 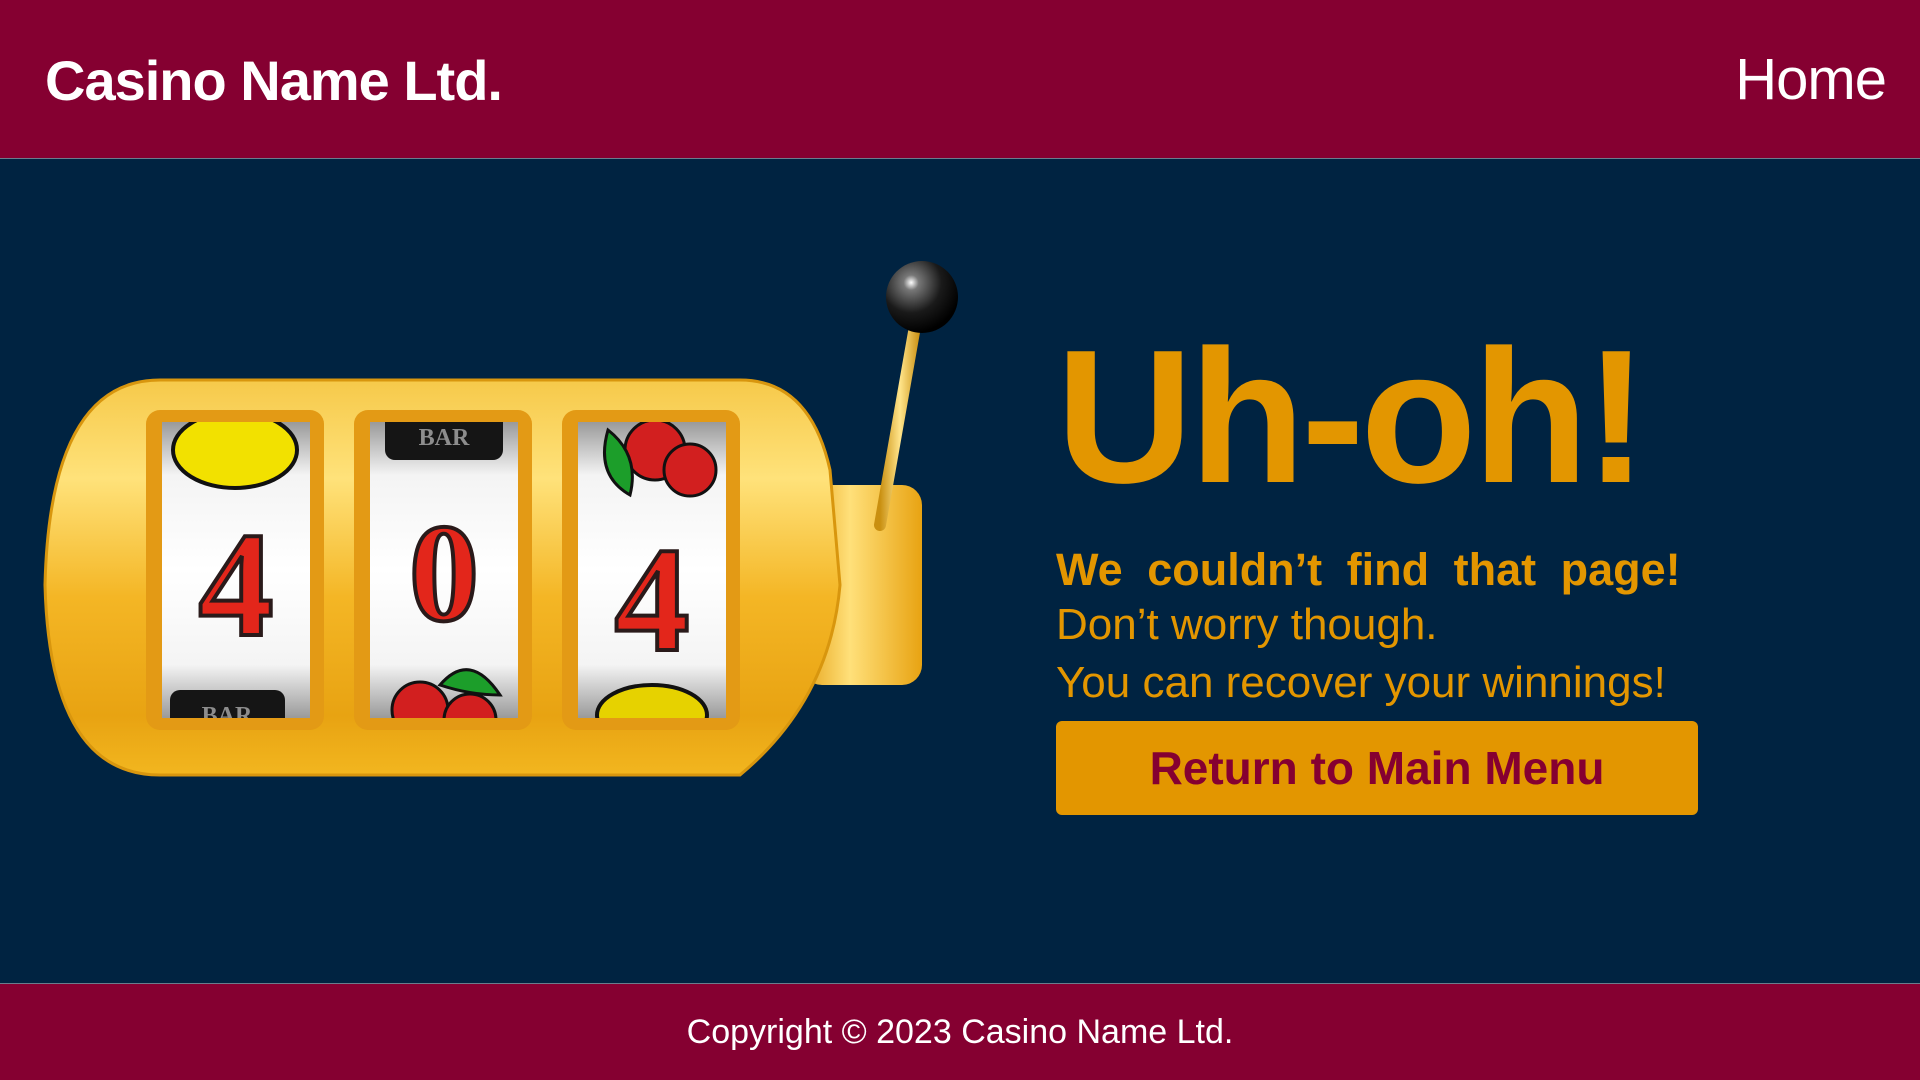 I want to click on site-header: Casino Name Ltd. Home, so click(x=960, y=79).